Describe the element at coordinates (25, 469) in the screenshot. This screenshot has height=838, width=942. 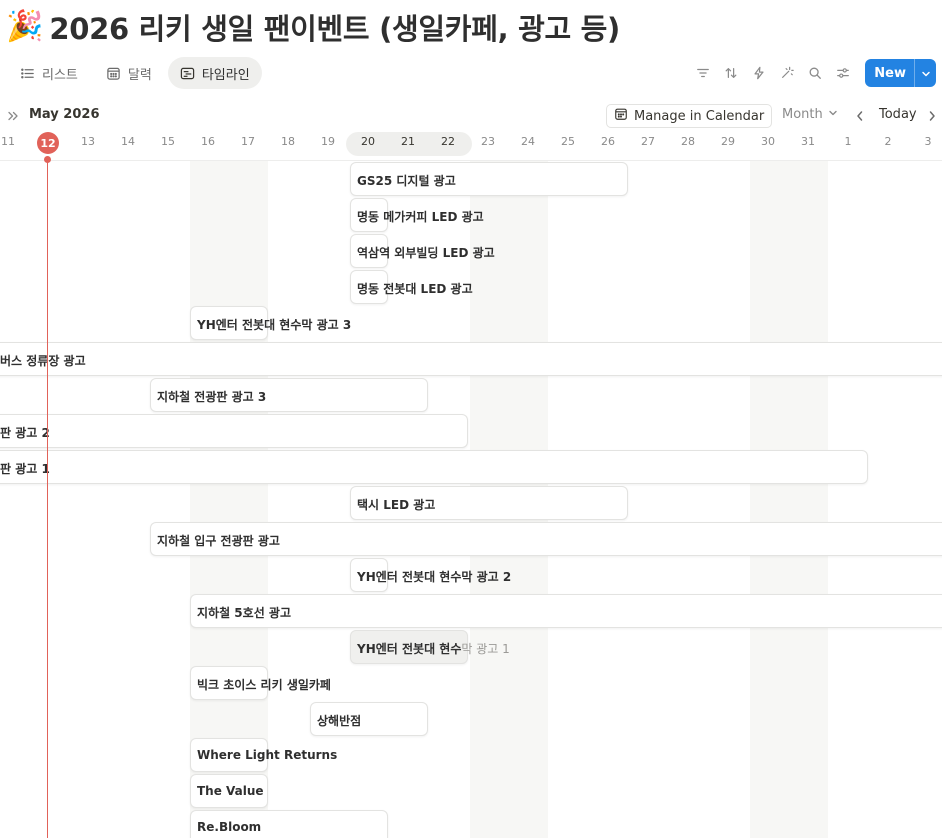
I see `event-title: 판 광고 1` at that location.